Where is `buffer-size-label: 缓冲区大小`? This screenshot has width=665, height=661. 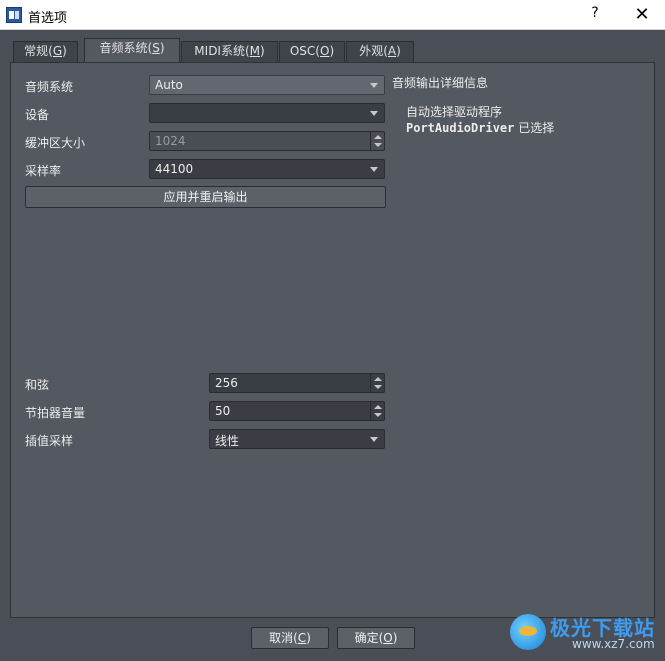 buffer-size-label: 缓冲区大小 is located at coordinates (55, 143).